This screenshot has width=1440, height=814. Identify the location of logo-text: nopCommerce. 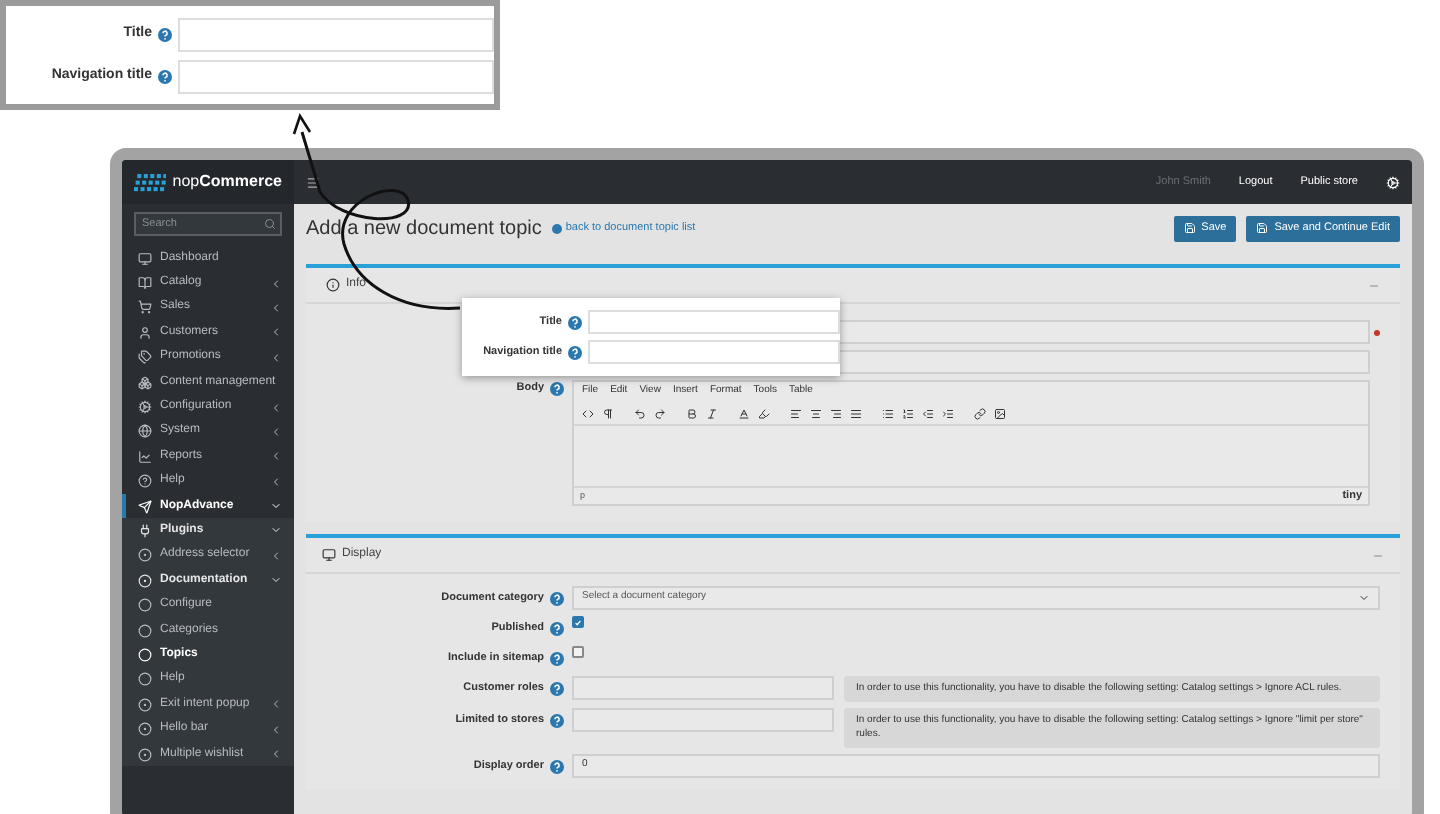
(227, 182).